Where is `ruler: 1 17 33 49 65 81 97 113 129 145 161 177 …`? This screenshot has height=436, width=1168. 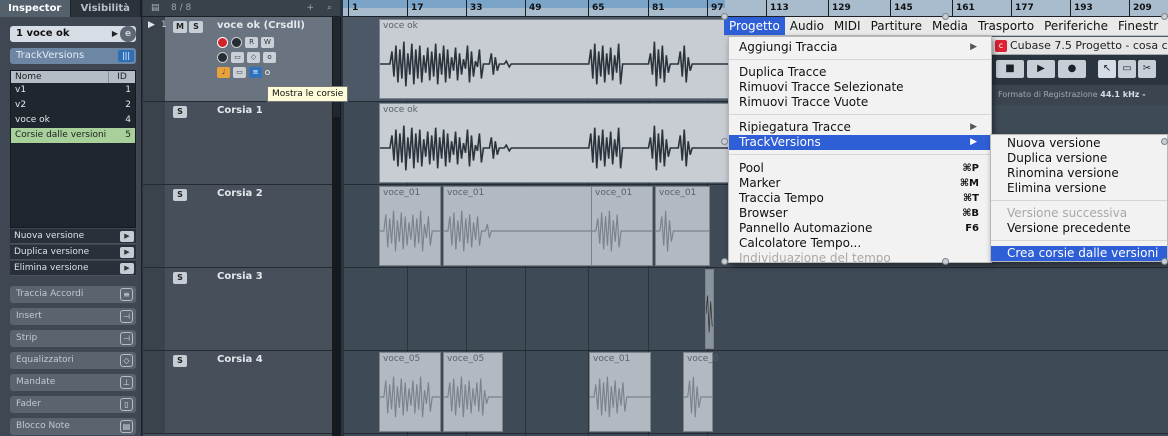 ruler: 1 17 33 49 65 81 97 113 129 145 161 177 … is located at coordinates (755, 8).